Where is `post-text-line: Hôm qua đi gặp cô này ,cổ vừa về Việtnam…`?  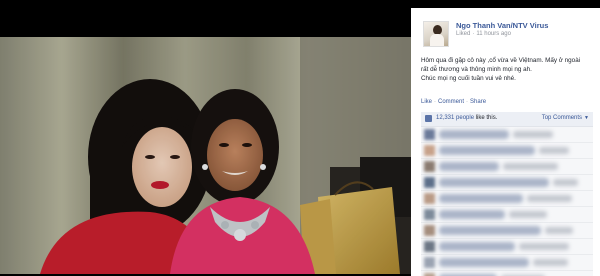 post-text-line: Hôm qua đi gặp cô này ,cổ vừa về Việtnam… is located at coordinates (501, 60).